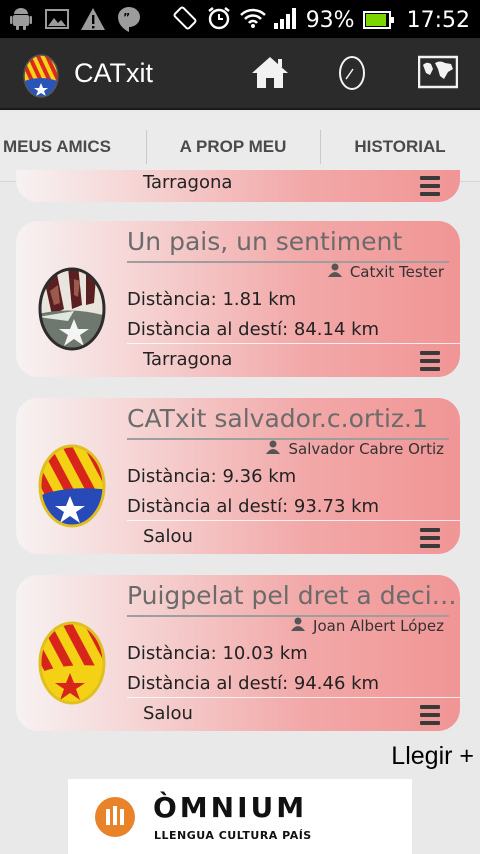  Describe the element at coordinates (72, 660) in the screenshot. I see `estelada-red-egg-icon` at that location.